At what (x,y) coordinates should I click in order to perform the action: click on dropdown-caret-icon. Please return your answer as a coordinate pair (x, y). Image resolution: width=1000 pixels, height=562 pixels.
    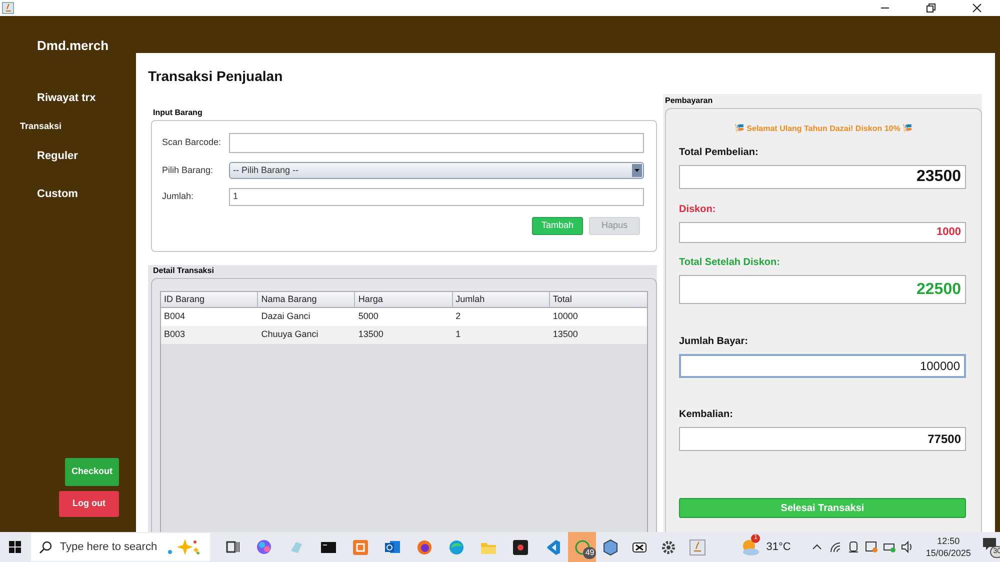
    Looking at the image, I should click on (637, 170).